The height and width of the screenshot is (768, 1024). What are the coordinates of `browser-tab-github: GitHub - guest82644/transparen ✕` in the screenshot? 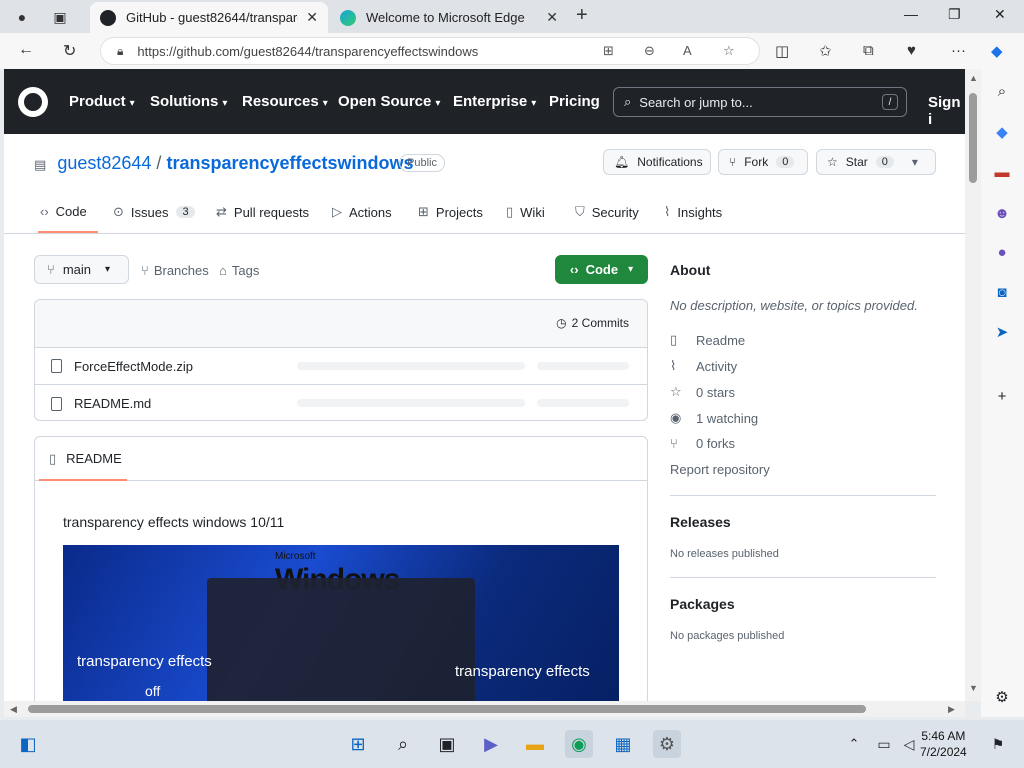 It's located at (209, 17).